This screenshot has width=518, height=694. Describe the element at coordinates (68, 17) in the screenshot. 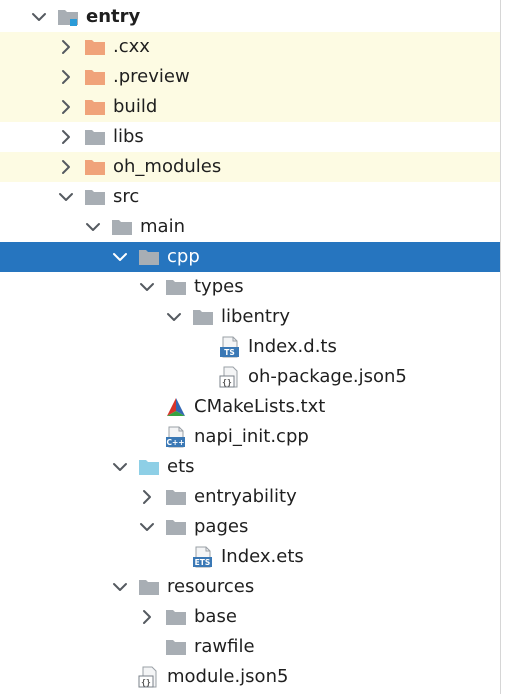

I see `module-folder-icon` at that location.